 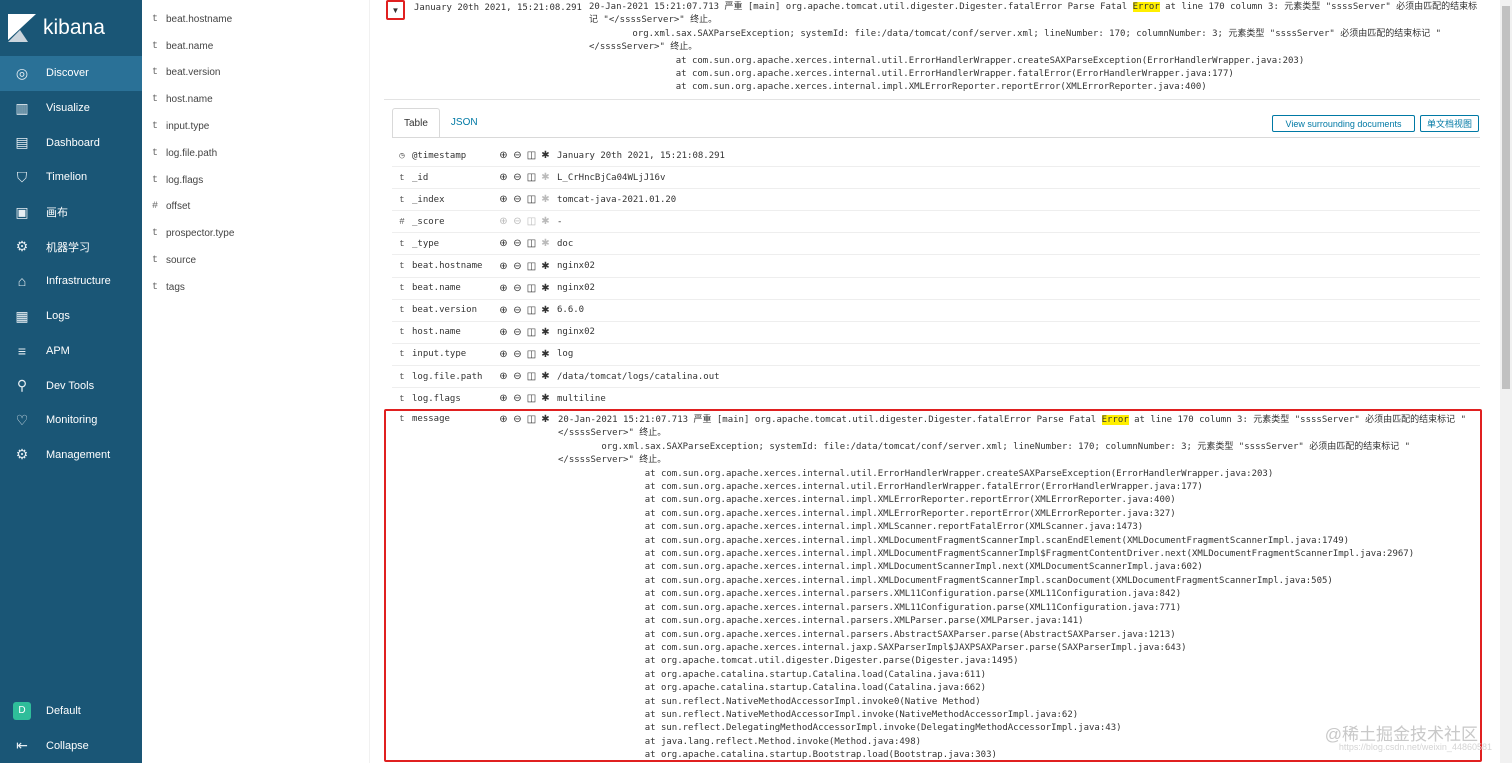 What do you see at coordinates (256, 207) in the screenshot?
I see `field-list-item: # offset` at bounding box center [256, 207].